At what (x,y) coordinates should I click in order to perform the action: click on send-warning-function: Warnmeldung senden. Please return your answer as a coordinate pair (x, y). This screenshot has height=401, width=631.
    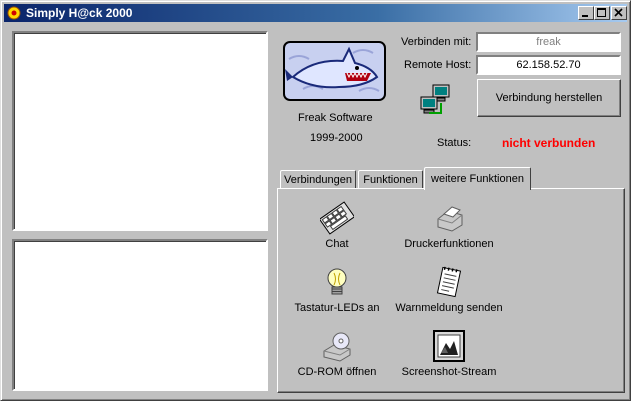
    Looking at the image, I should click on (449, 289).